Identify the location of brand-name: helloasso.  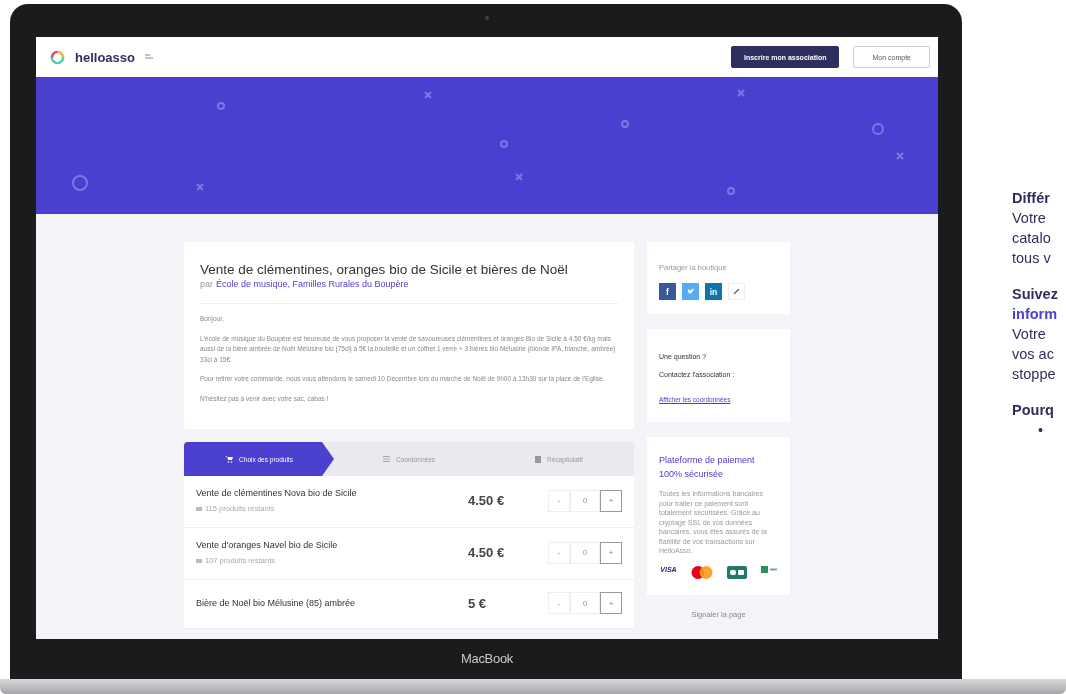
(105, 57).